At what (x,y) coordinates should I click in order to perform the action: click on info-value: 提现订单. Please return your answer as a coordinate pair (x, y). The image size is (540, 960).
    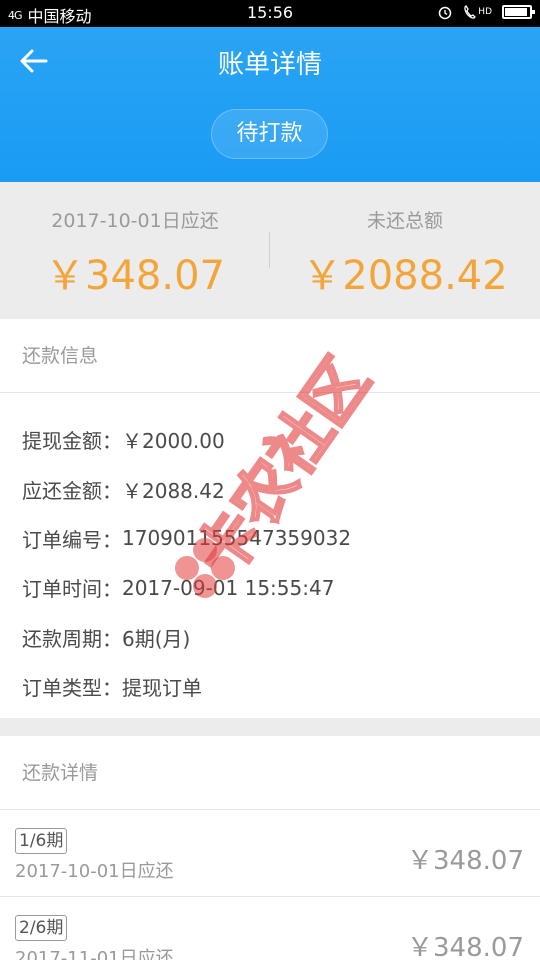
    Looking at the image, I should click on (162, 688).